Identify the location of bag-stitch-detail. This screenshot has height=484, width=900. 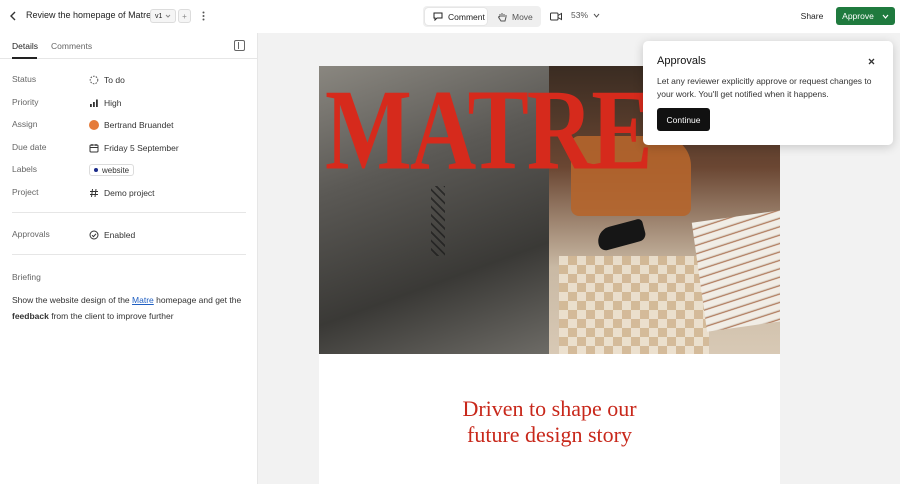
(438, 221).